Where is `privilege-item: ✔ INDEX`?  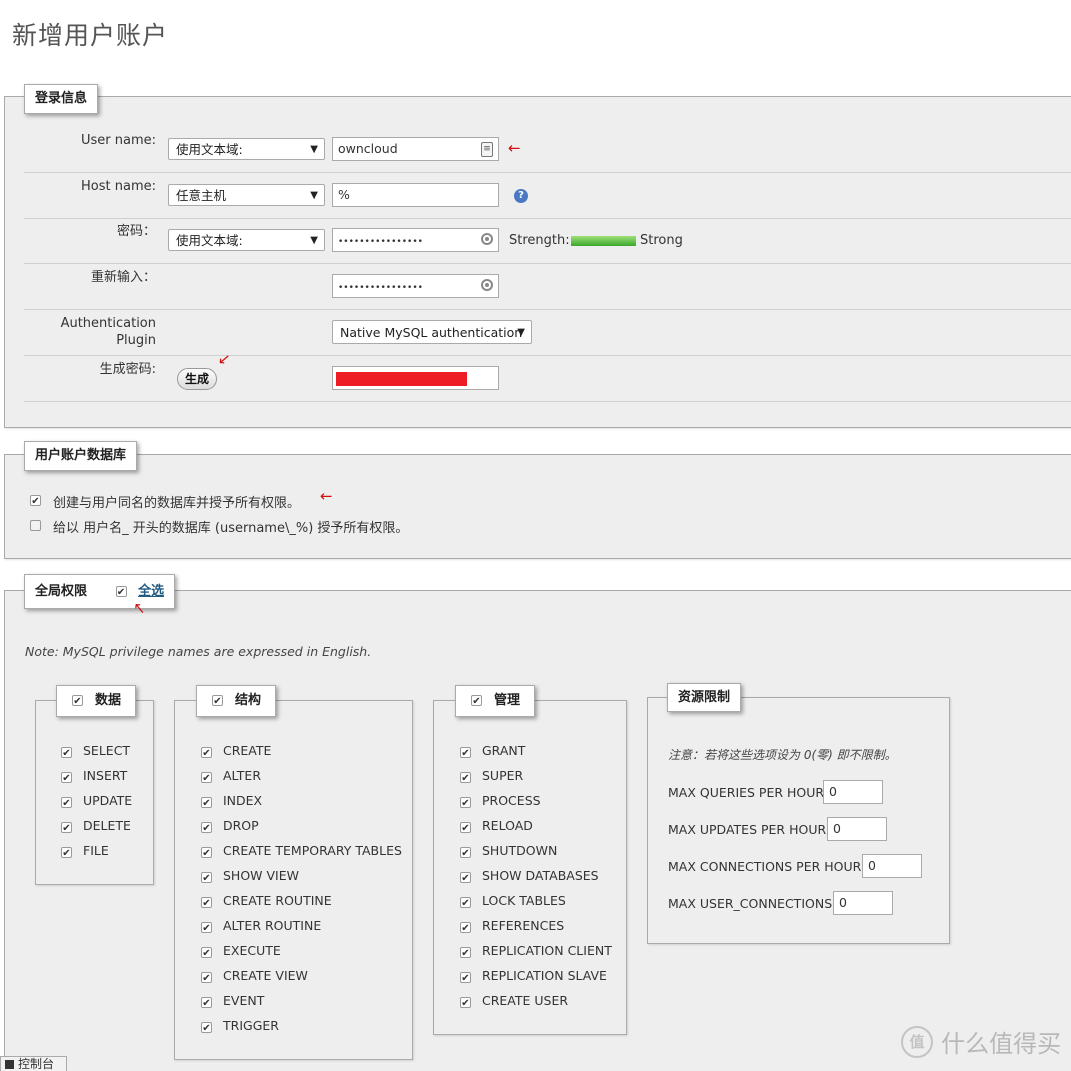 privilege-item: ✔ INDEX is located at coordinates (301, 800).